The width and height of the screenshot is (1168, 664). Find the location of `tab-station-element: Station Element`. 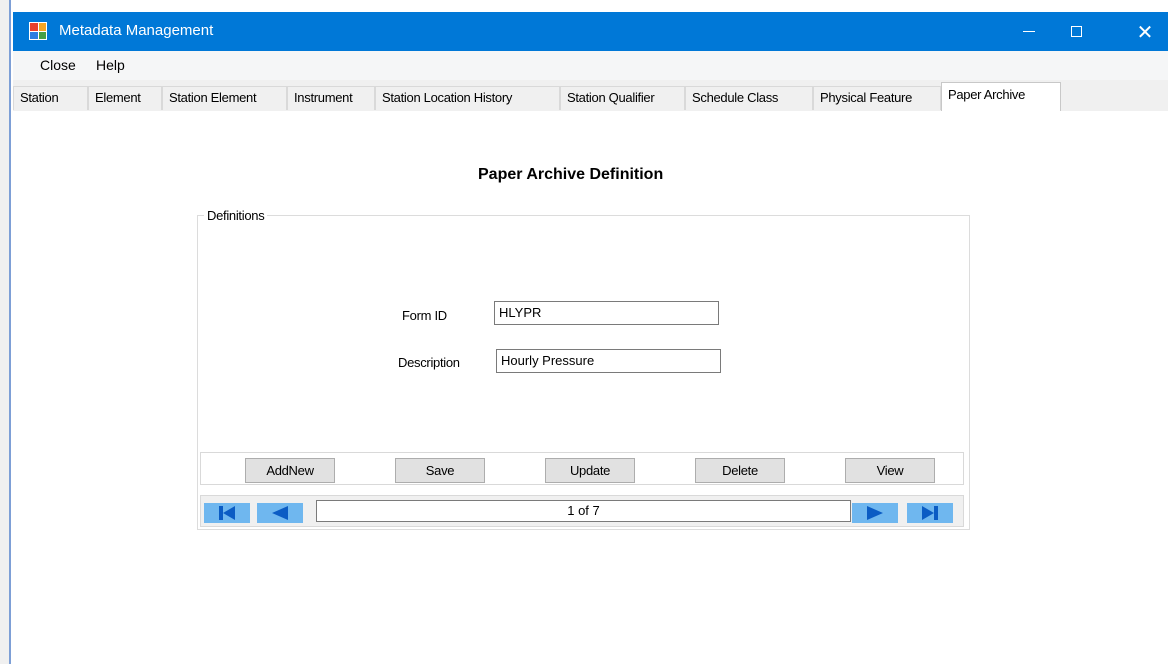

tab-station-element: Station Element is located at coordinates (224, 98).